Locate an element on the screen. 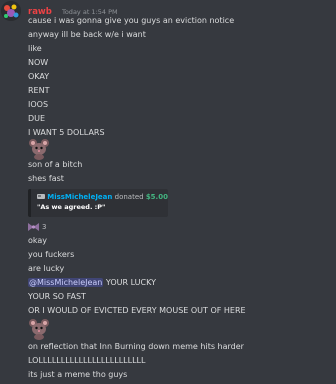 Image resolution: width=336 pixels, height=384 pixels. message-text: anyway ill be back w/e i want is located at coordinates (87, 34).